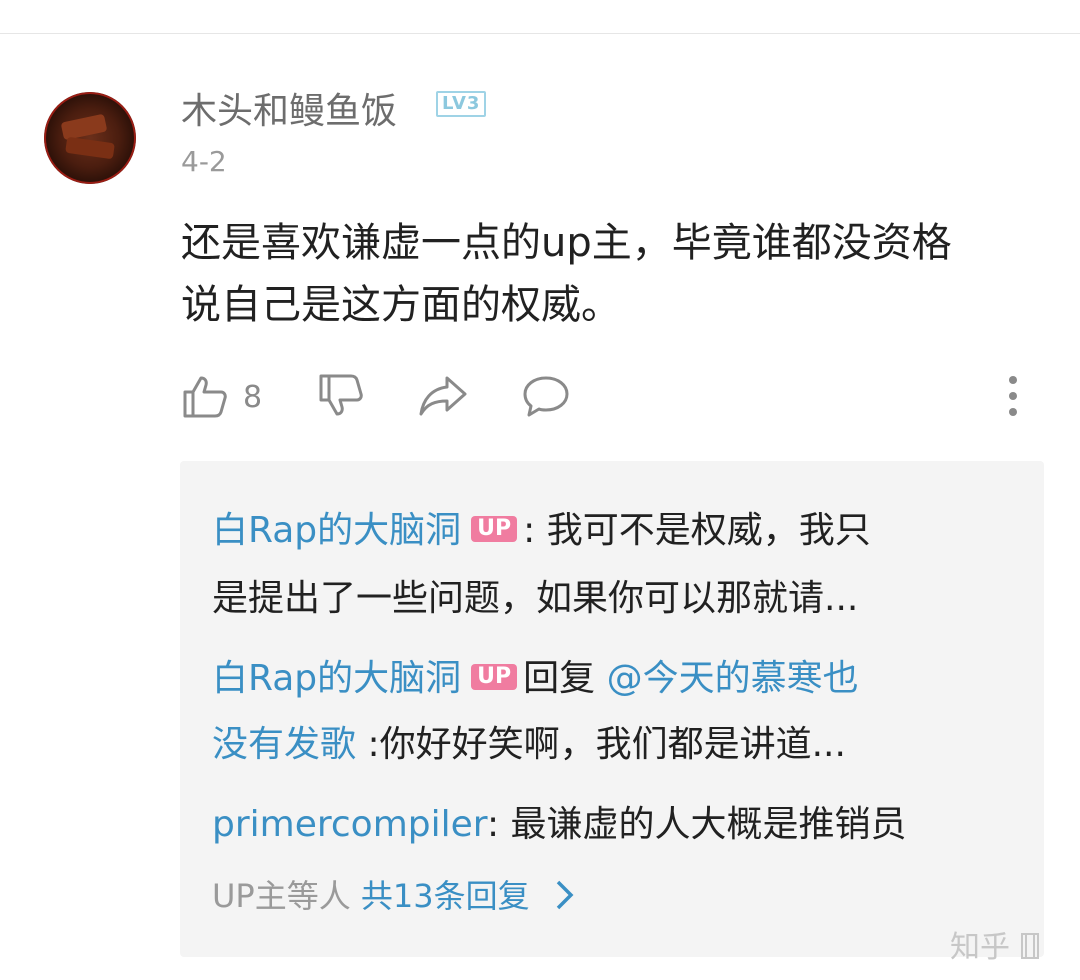 The image size is (1080, 980). I want to click on share-button, so click(443, 396).